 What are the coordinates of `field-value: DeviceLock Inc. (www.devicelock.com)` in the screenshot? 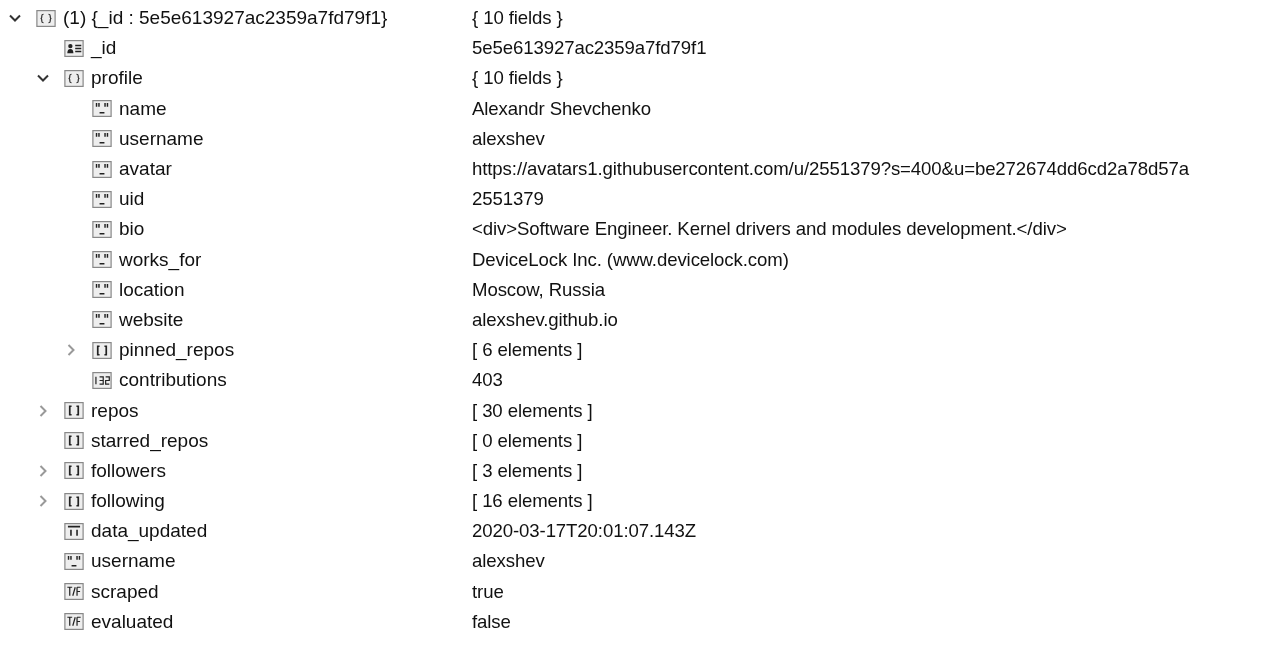 It's located at (630, 259).